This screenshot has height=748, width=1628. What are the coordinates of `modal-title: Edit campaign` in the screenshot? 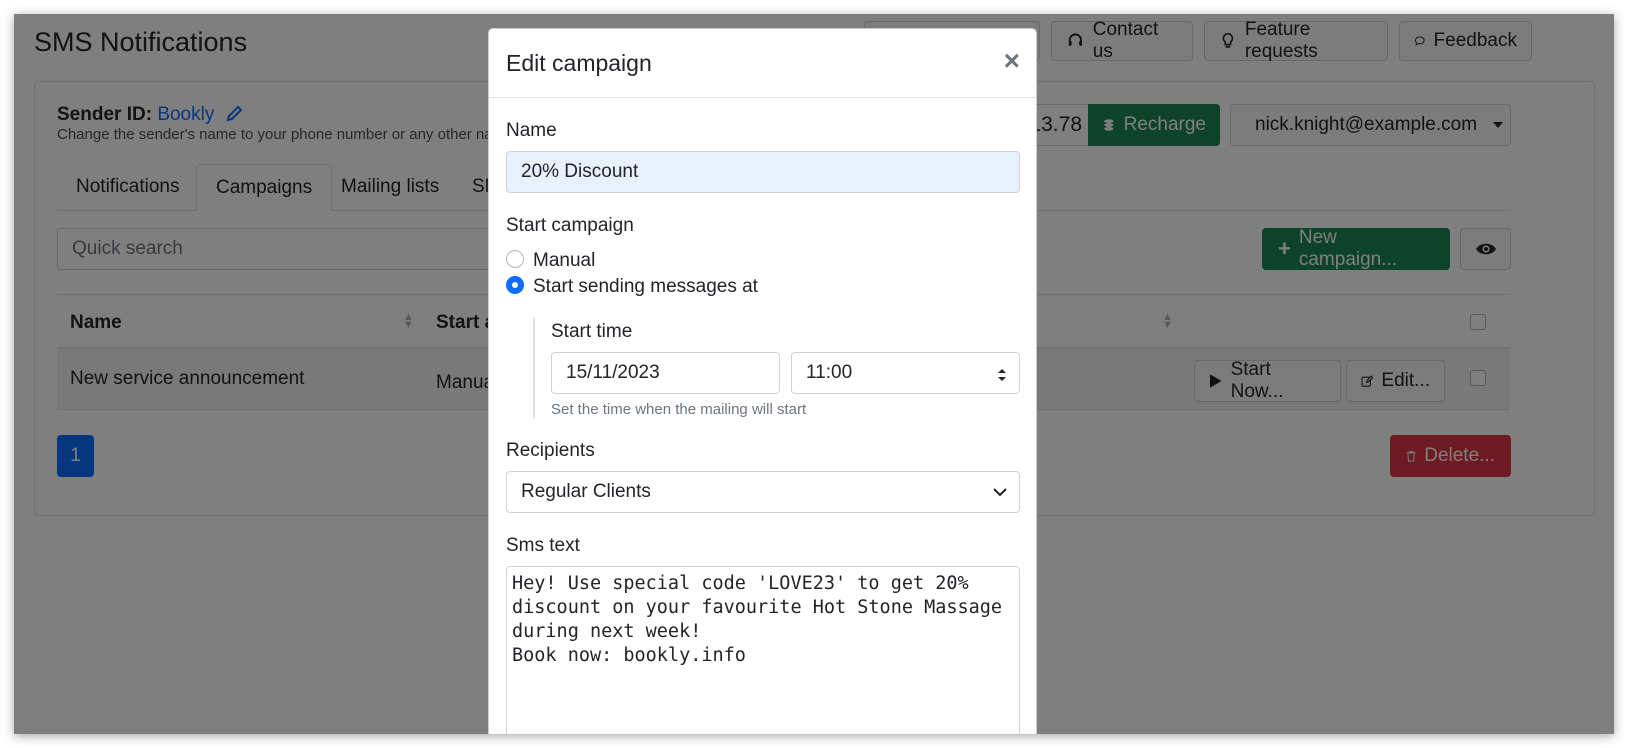 It's located at (579, 63).